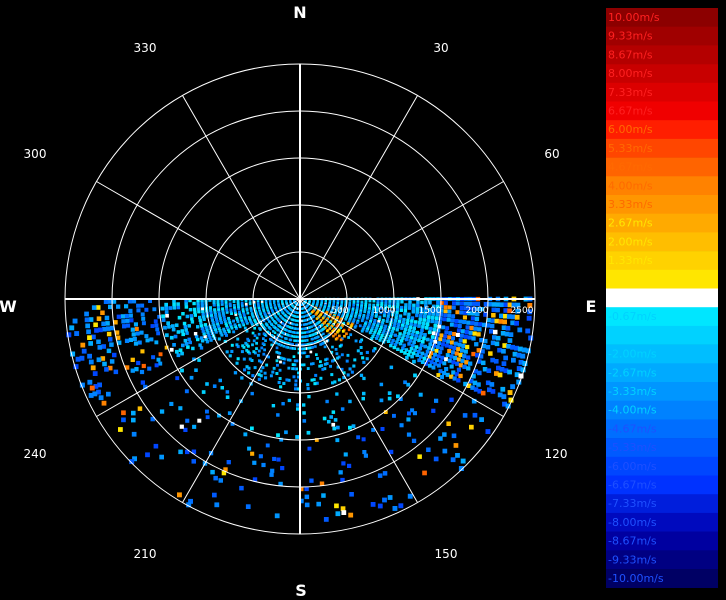 Image resolution: width=726 pixels, height=600 pixels. Describe the element at coordinates (591, 306) in the screenshot. I see `east-label: E` at that location.